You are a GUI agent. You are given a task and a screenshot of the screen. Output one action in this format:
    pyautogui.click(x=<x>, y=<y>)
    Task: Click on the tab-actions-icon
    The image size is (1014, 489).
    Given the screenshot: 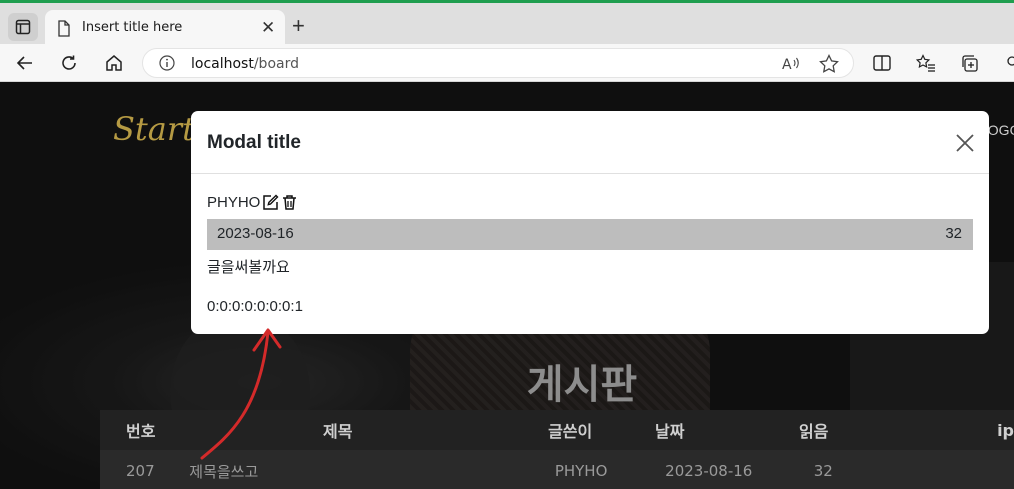 What is the action you would take?
    pyautogui.click(x=23, y=27)
    